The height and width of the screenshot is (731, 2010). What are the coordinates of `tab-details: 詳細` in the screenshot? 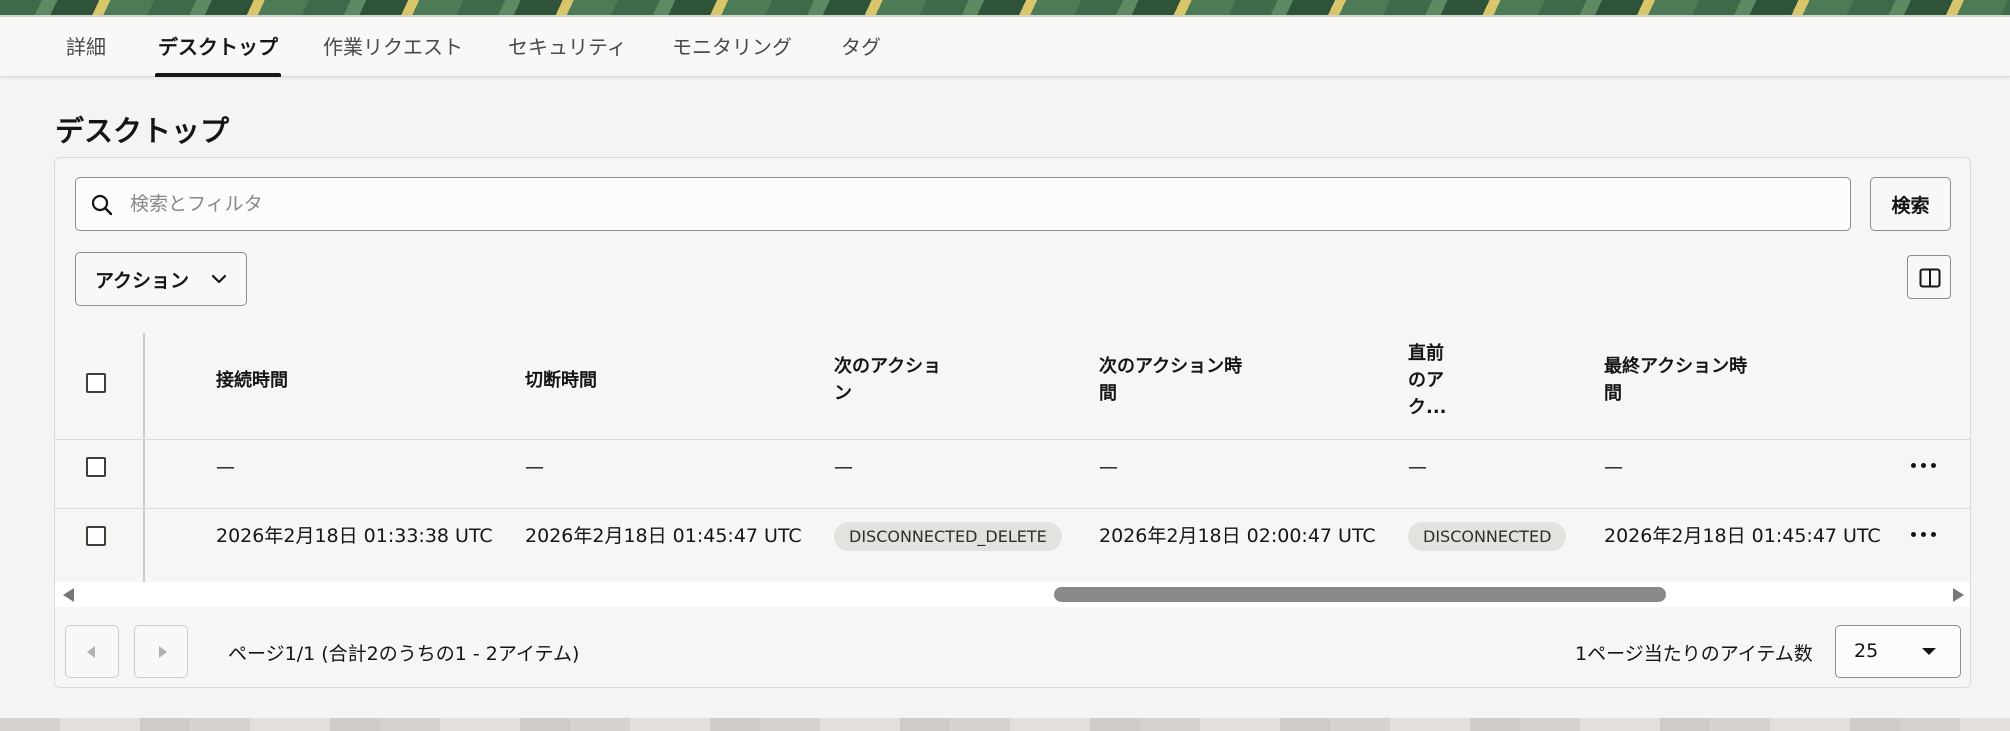 It's located at (86, 47).